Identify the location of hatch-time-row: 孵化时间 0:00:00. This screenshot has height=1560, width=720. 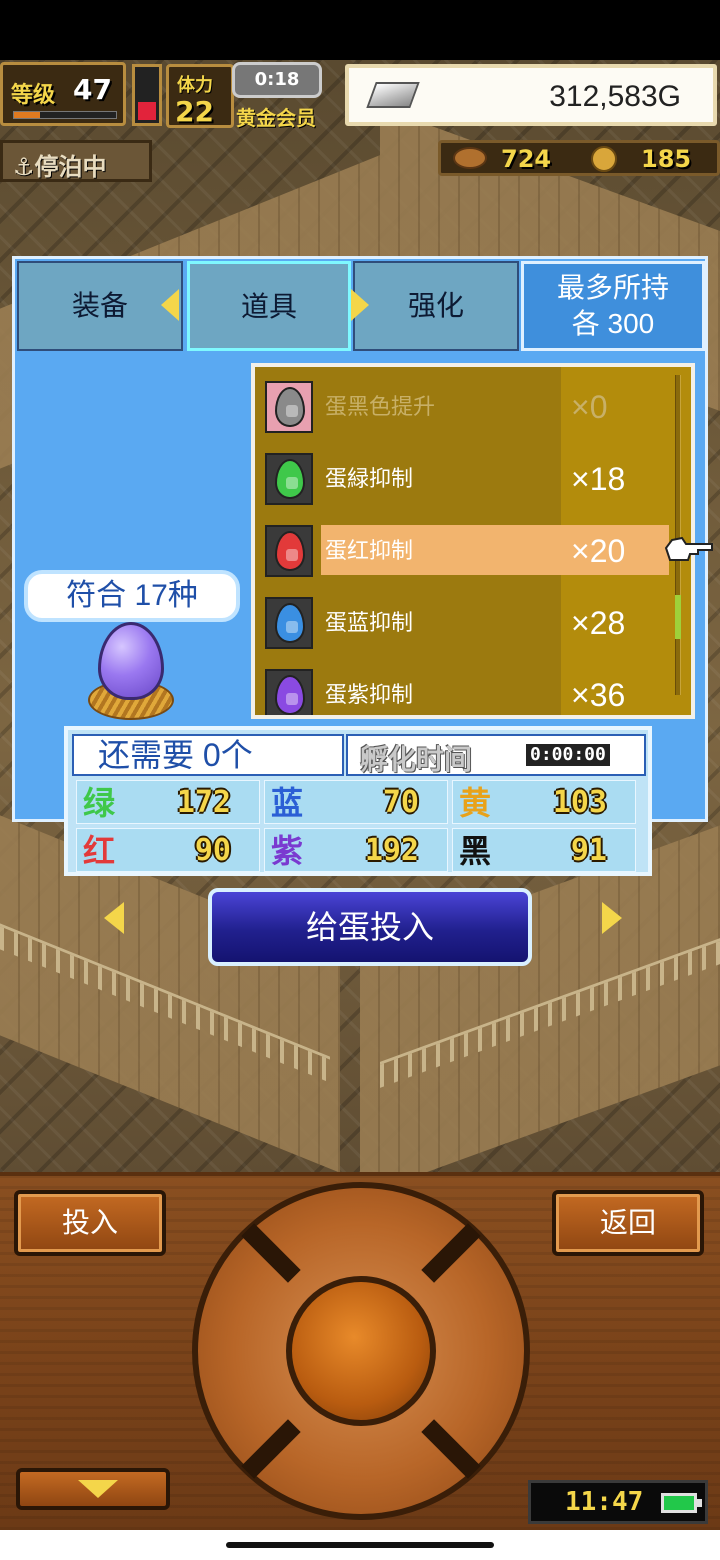
(496, 755).